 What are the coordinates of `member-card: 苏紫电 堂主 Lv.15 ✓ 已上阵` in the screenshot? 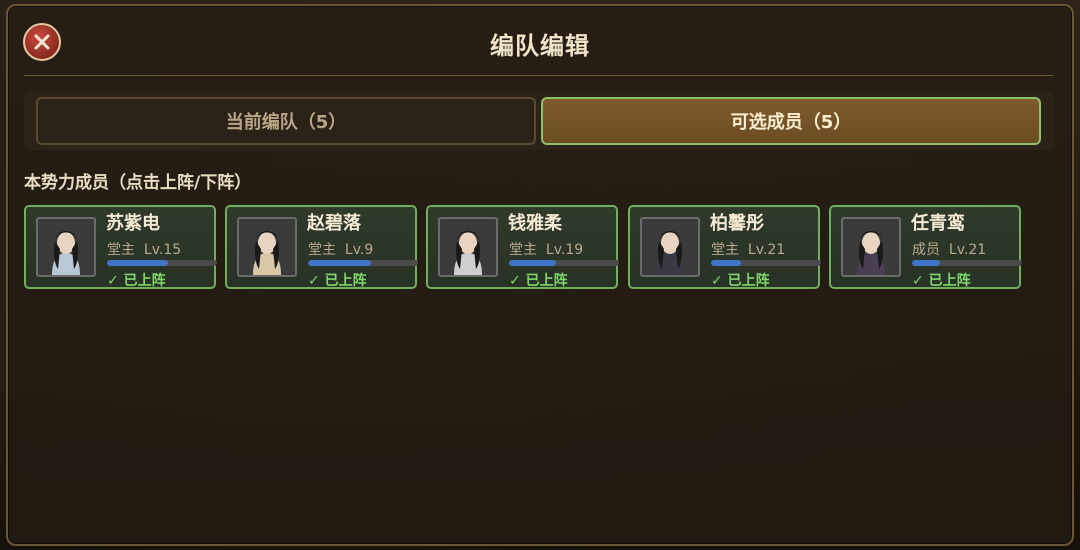 It's located at (120, 247).